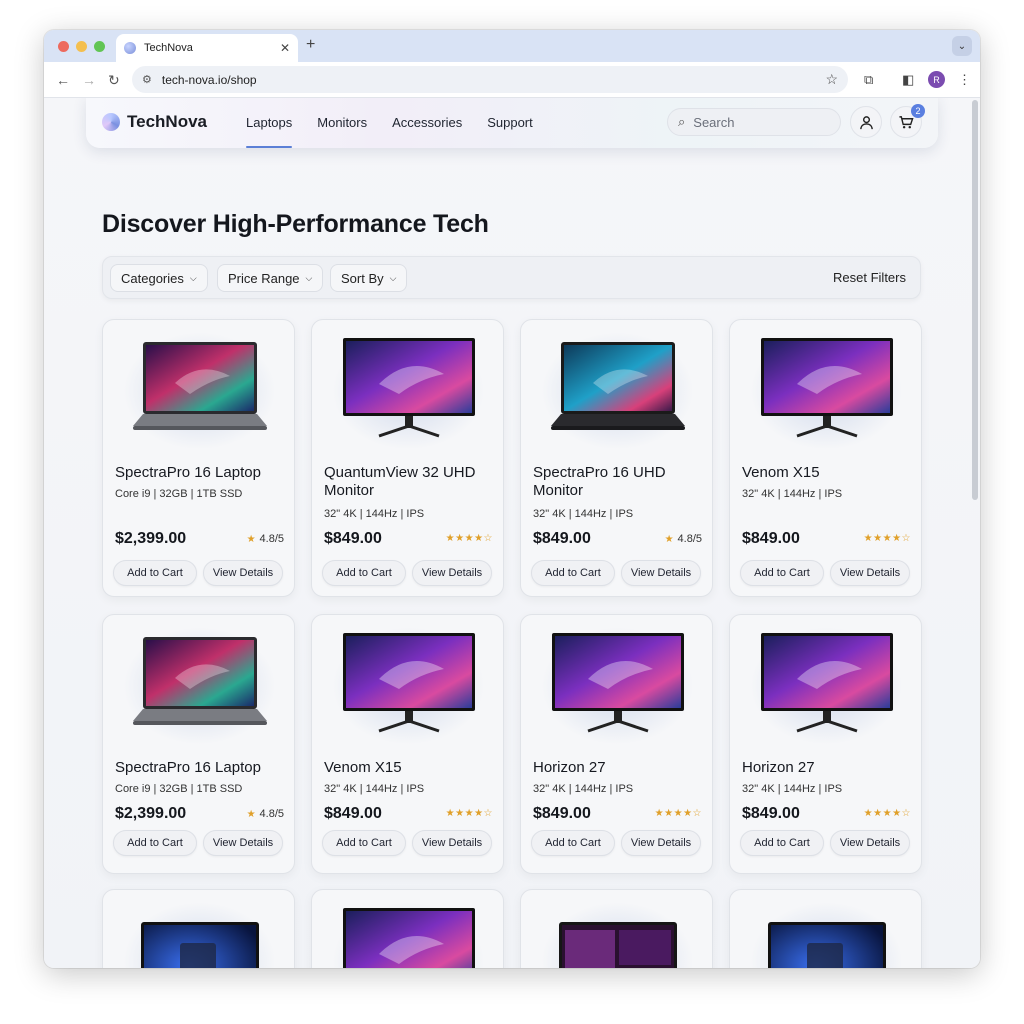  I want to click on extensions-icon: ⧉, so click(868, 80).